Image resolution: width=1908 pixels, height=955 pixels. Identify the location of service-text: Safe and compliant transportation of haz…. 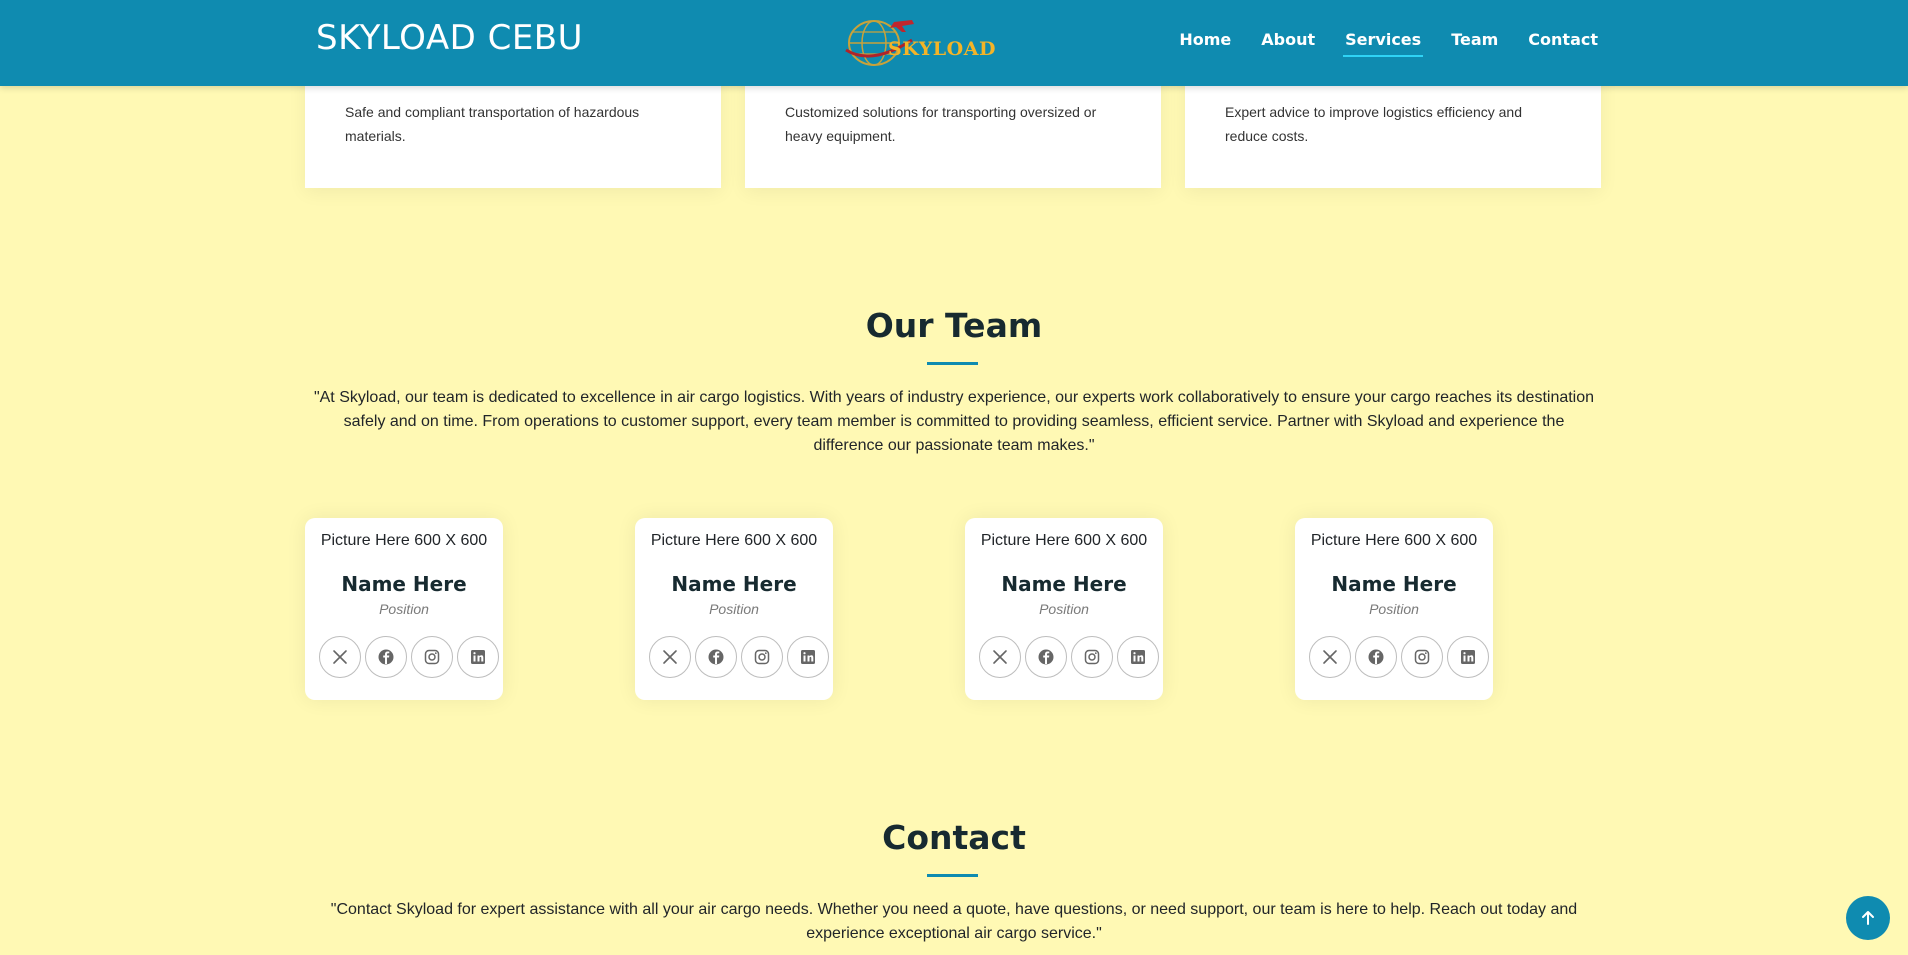
(492, 124).